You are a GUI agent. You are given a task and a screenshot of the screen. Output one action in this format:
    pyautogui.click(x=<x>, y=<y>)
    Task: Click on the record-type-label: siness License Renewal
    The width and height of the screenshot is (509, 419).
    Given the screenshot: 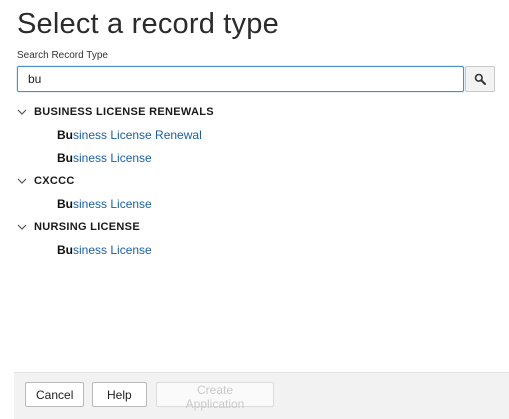 What is the action you would take?
    pyautogui.click(x=137, y=135)
    